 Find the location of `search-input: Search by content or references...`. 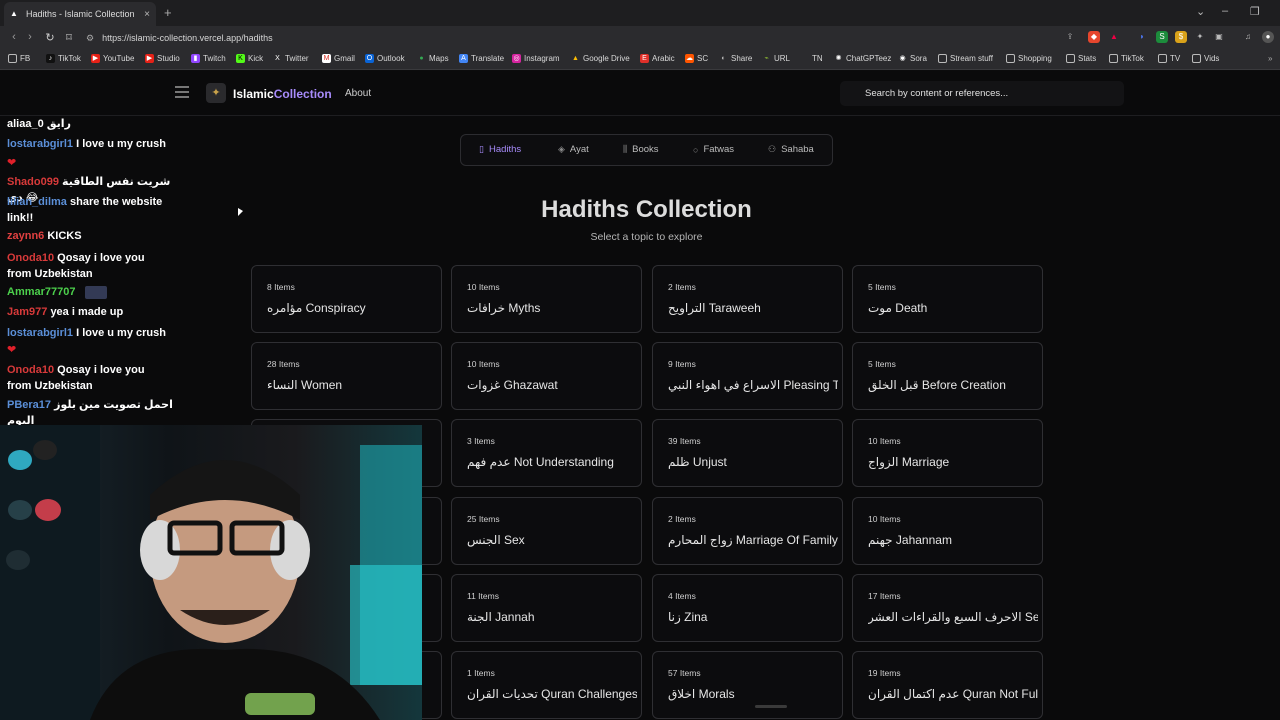

search-input: Search by content or references... is located at coordinates (982, 93).